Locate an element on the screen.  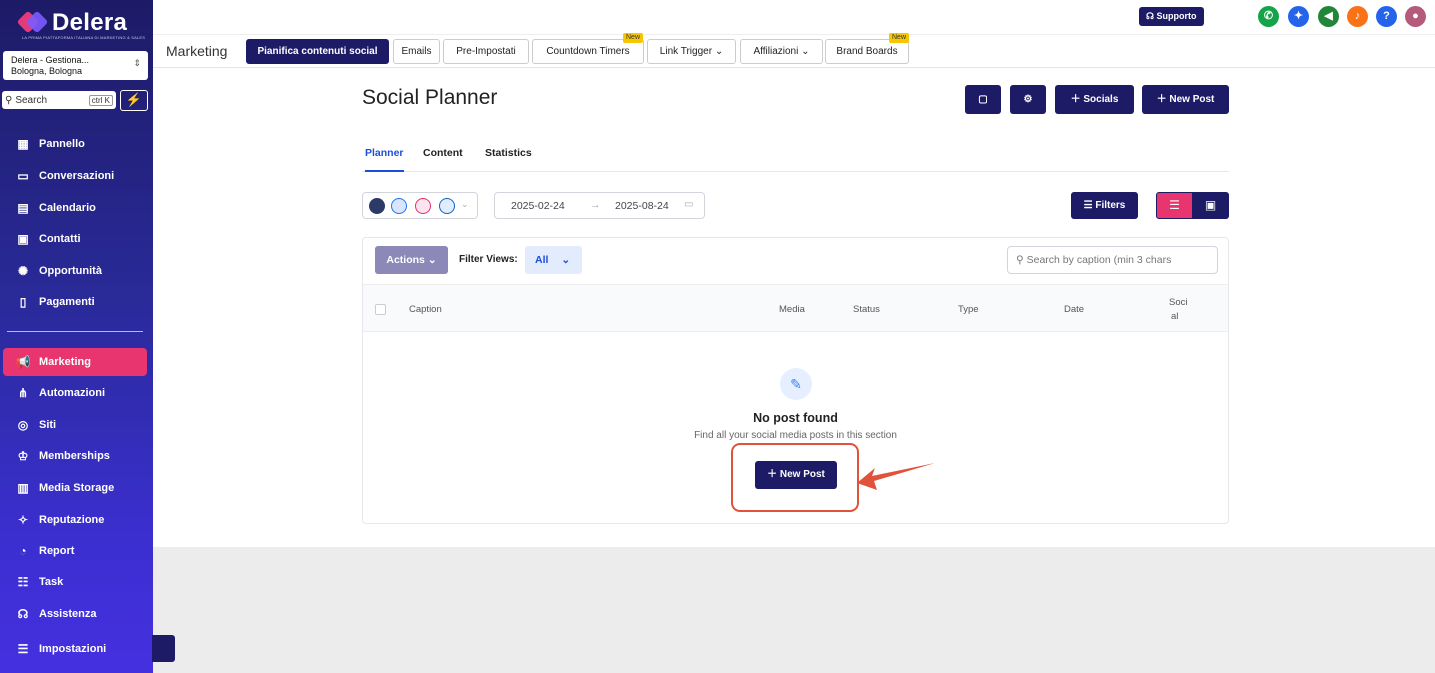
location-city: Bologna, Bologna is located at coordinates (47, 71).